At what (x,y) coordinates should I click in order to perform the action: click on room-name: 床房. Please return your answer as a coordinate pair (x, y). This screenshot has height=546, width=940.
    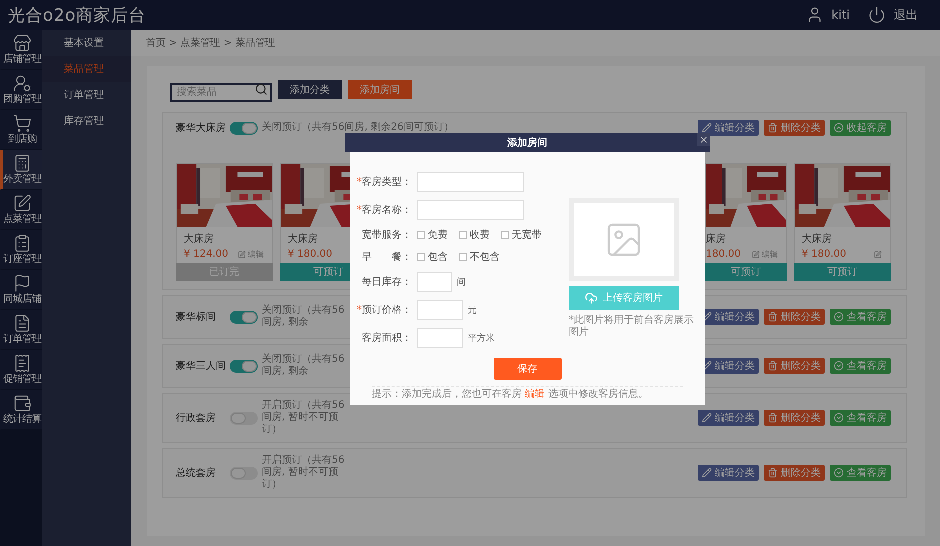
    Looking at the image, I should click on (716, 239).